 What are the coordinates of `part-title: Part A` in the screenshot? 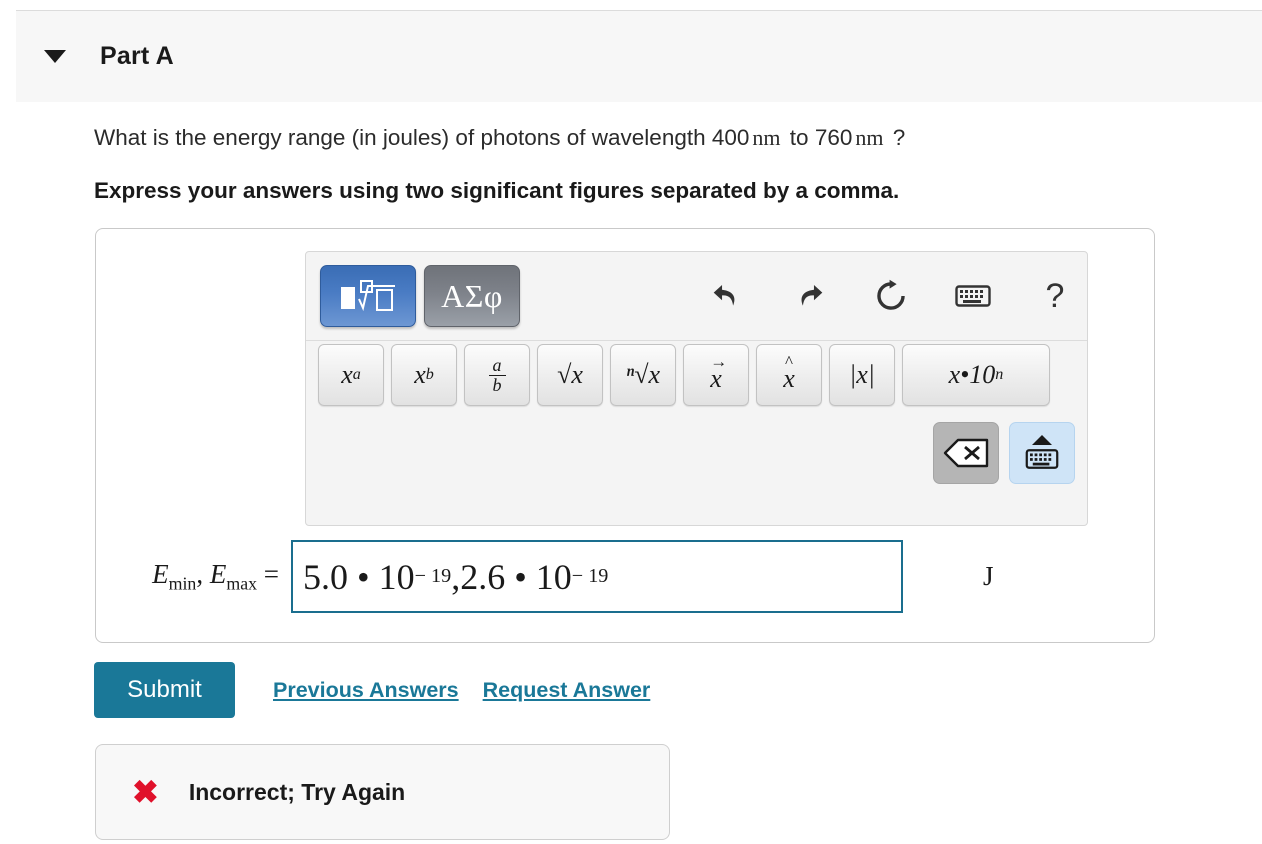 It's located at (137, 56).